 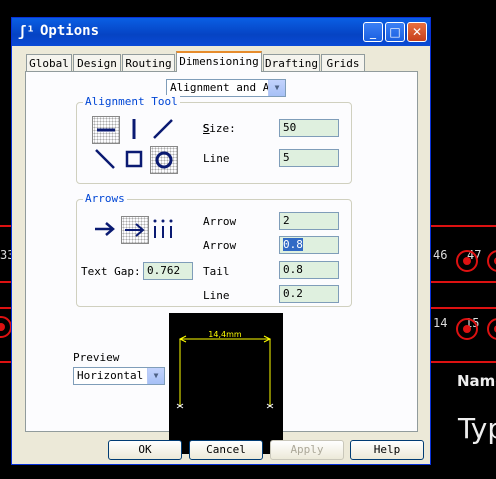 What do you see at coordinates (110, 375) in the screenshot?
I see `preview-orientation-value: Horizontal` at bounding box center [110, 375].